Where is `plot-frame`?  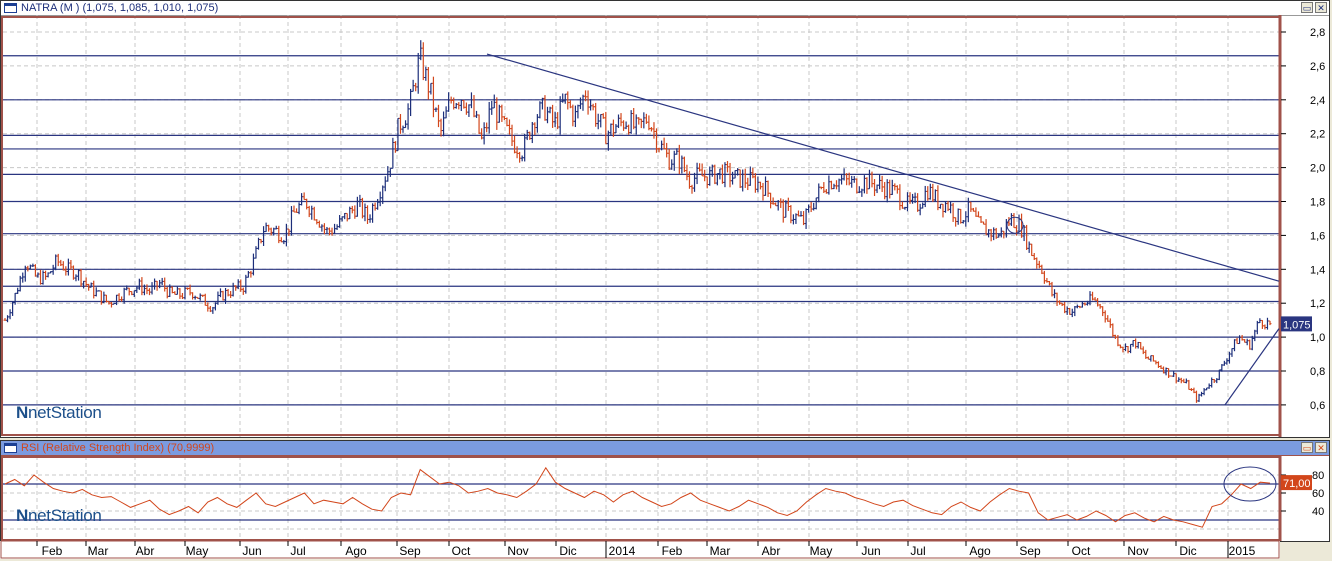
plot-frame is located at coordinates (641, 498).